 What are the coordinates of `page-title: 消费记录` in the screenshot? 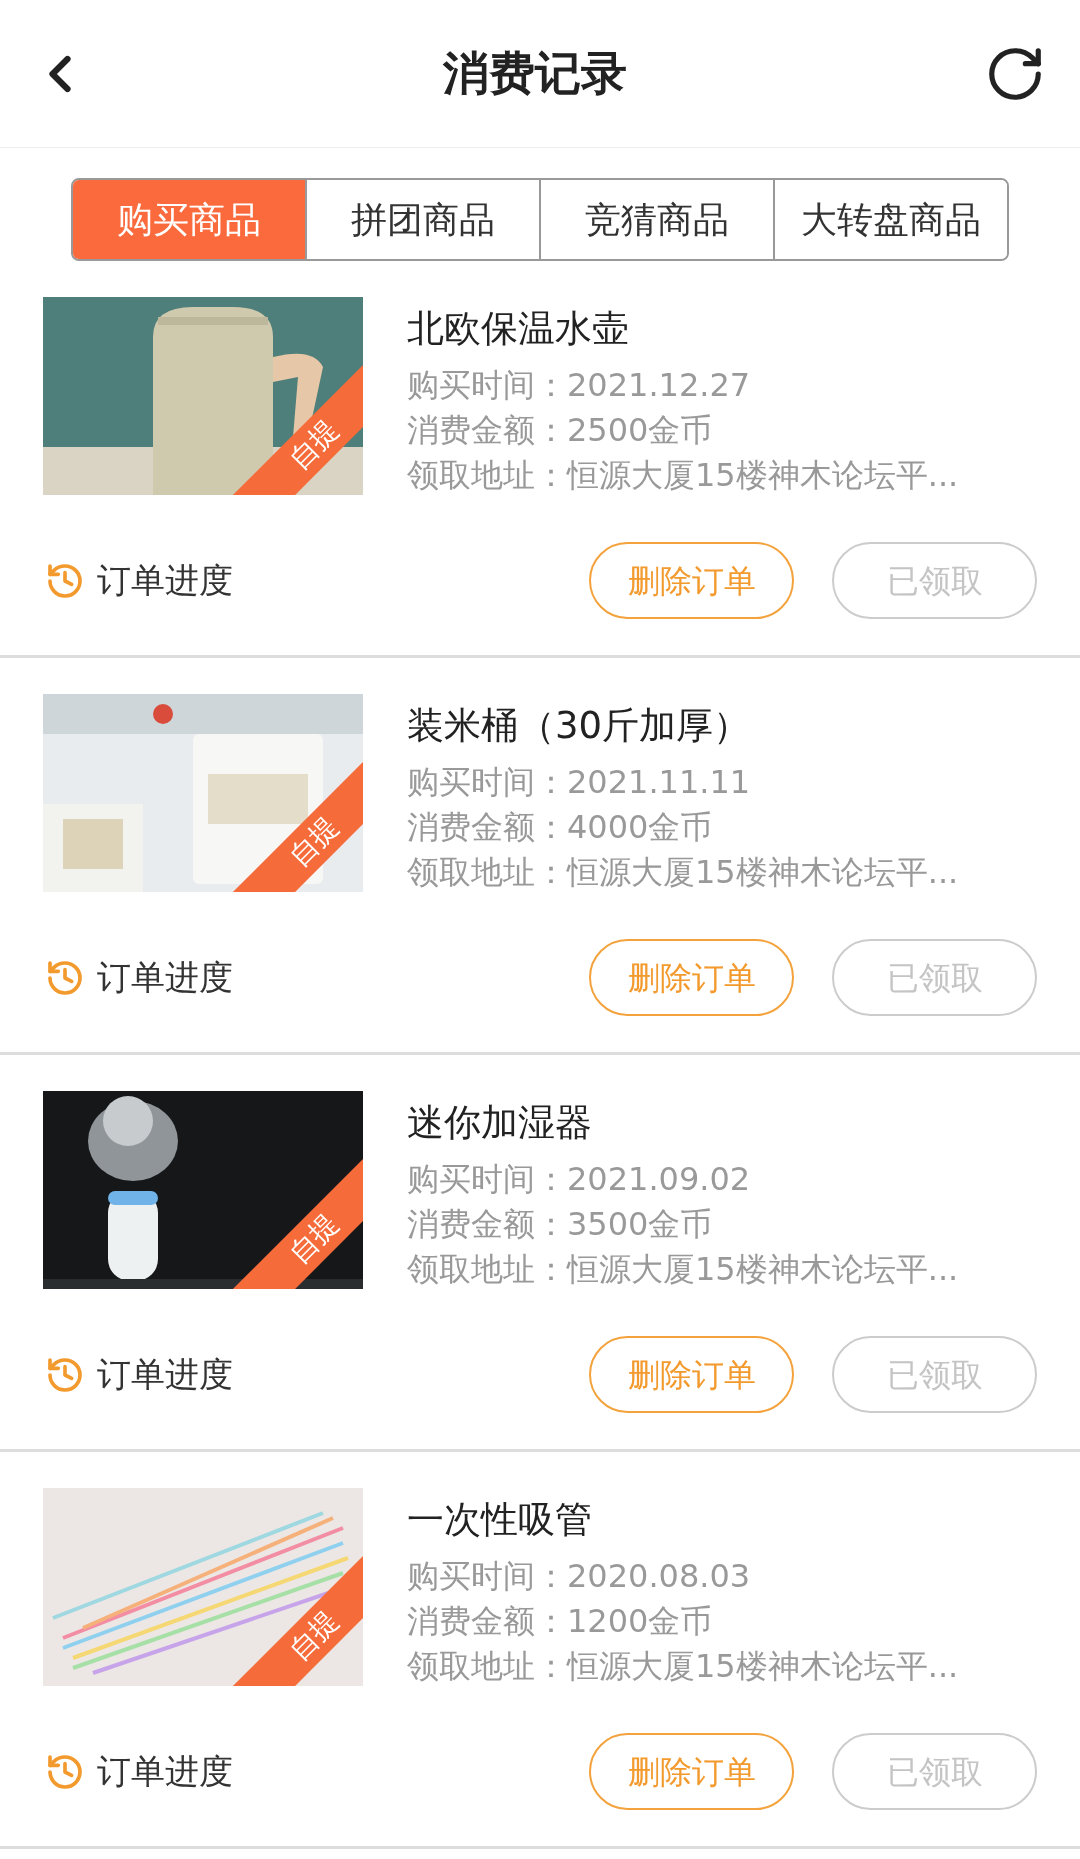 It's located at (535, 73).